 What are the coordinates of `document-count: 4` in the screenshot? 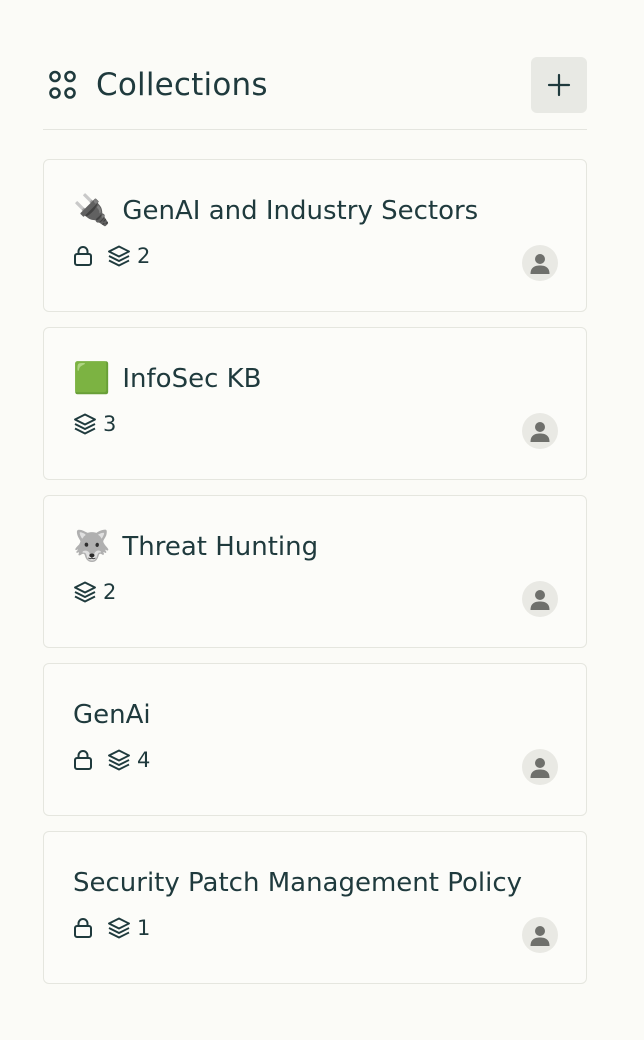 It's located at (128, 760).